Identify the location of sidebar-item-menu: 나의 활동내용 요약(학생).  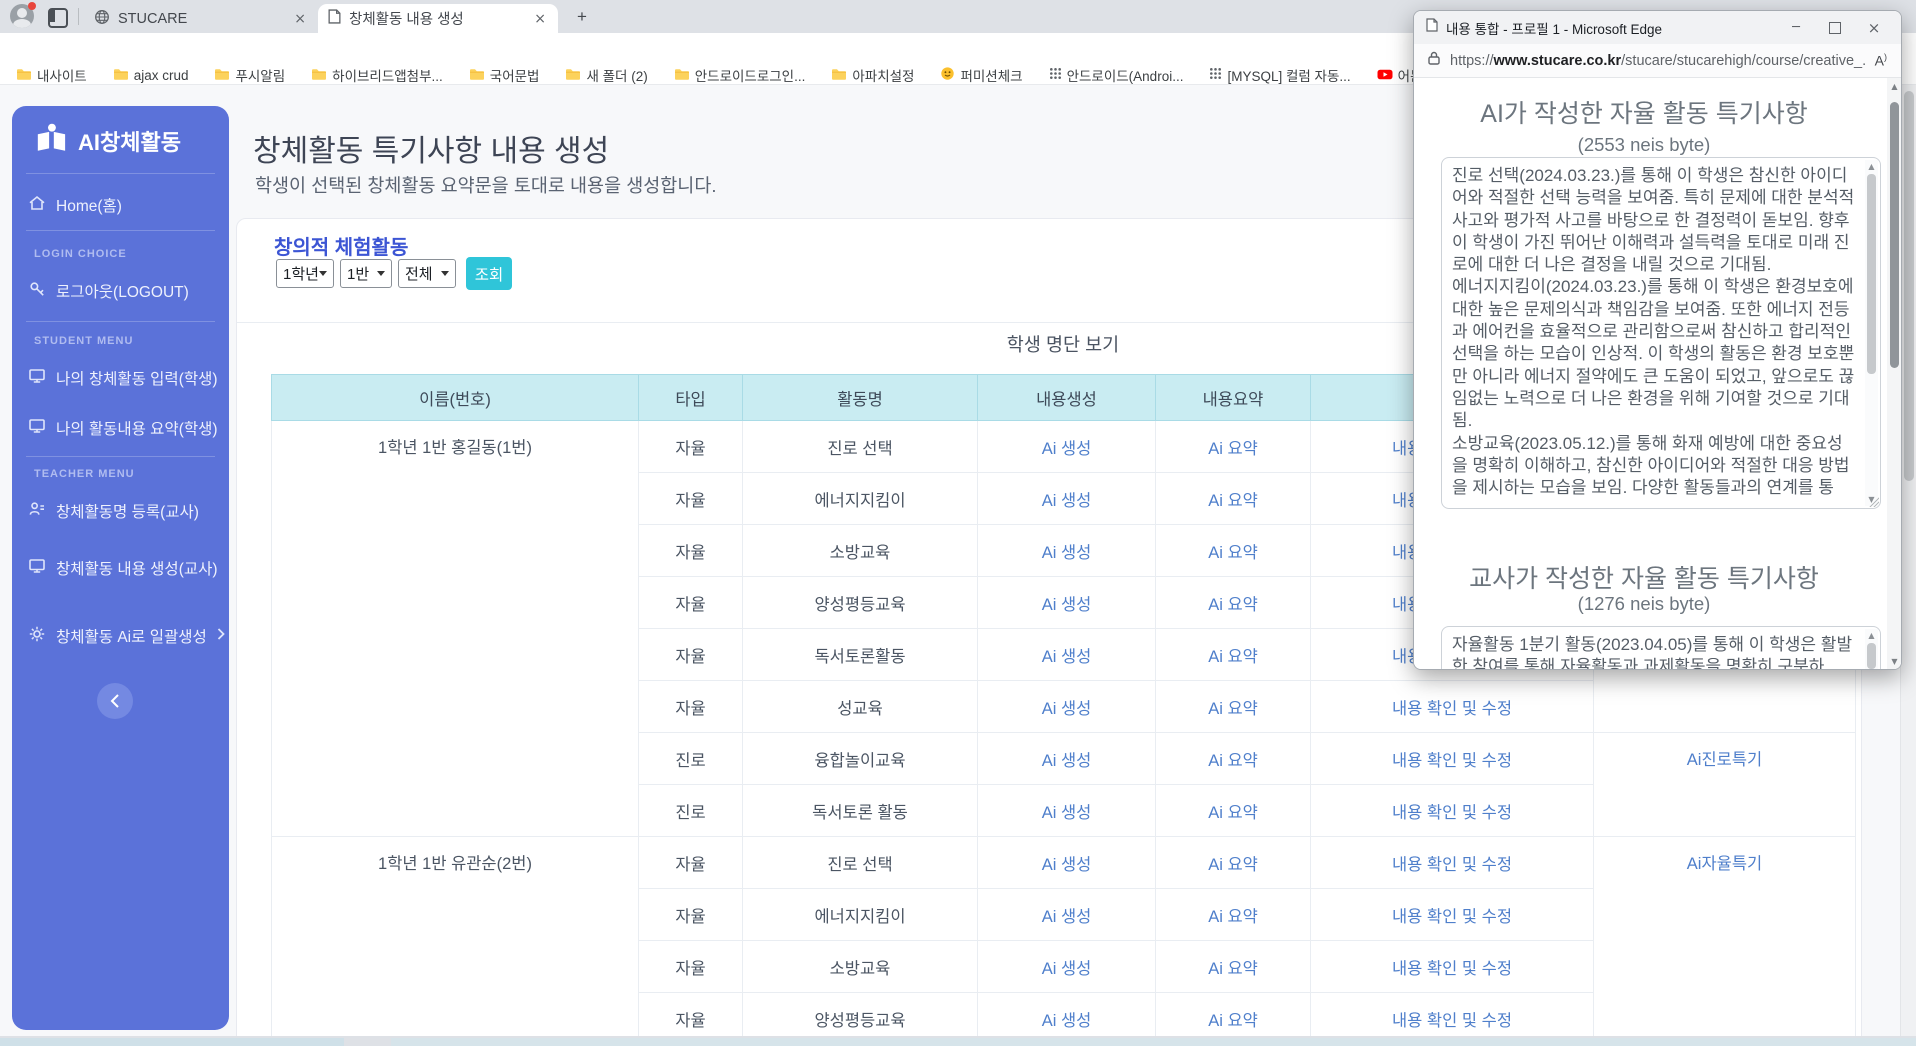
(123, 428).